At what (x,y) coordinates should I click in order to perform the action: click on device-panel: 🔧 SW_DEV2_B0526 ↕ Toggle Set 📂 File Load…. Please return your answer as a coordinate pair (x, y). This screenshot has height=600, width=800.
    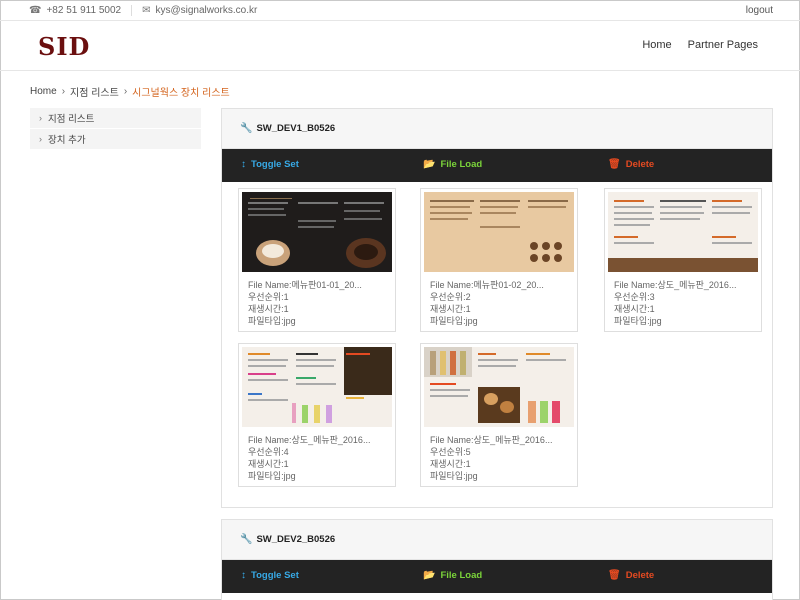
    Looking at the image, I should click on (497, 559).